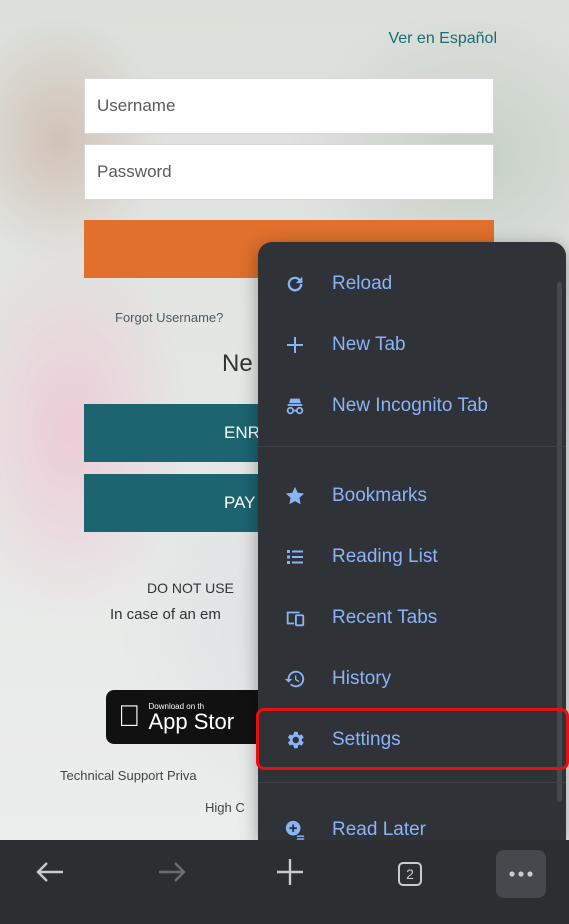  I want to click on recent-tabs-icon, so click(295, 618).